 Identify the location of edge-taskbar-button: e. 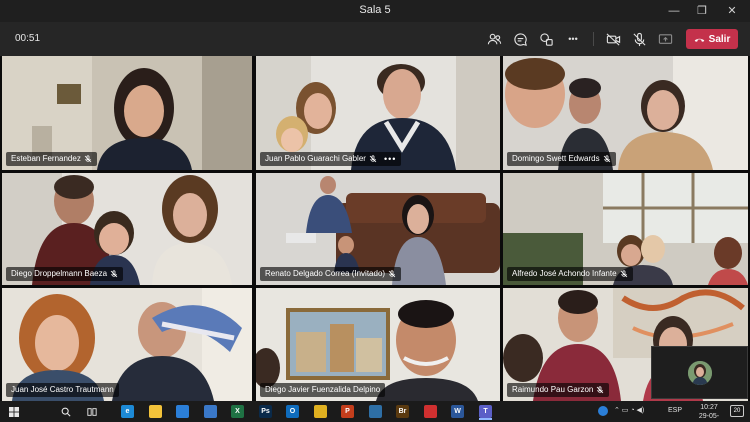
(127, 411).